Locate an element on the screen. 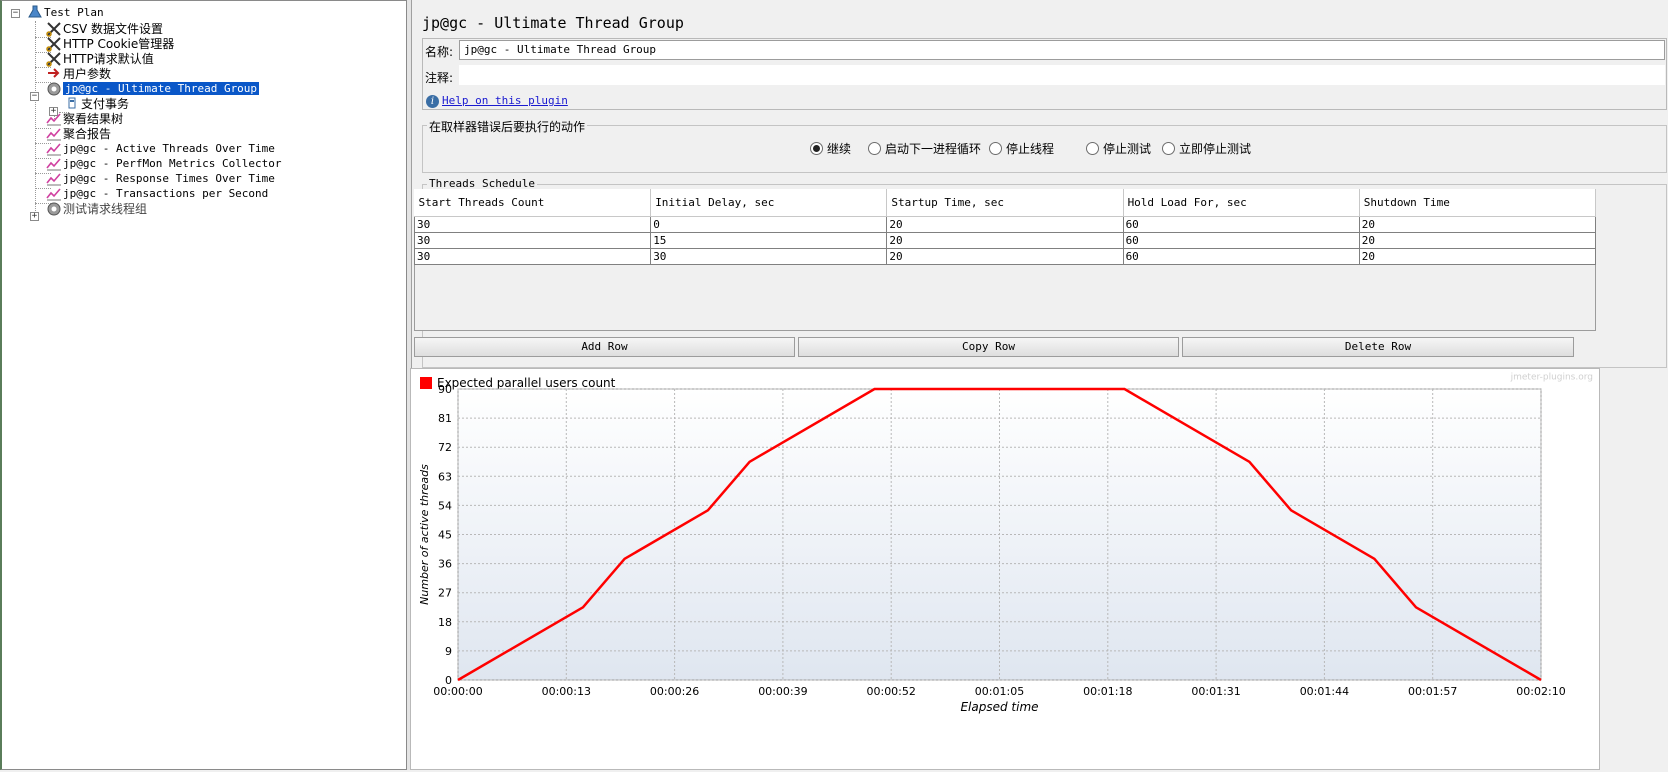 This screenshot has height=772, width=1668. info-icon: i is located at coordinates (432, 101).